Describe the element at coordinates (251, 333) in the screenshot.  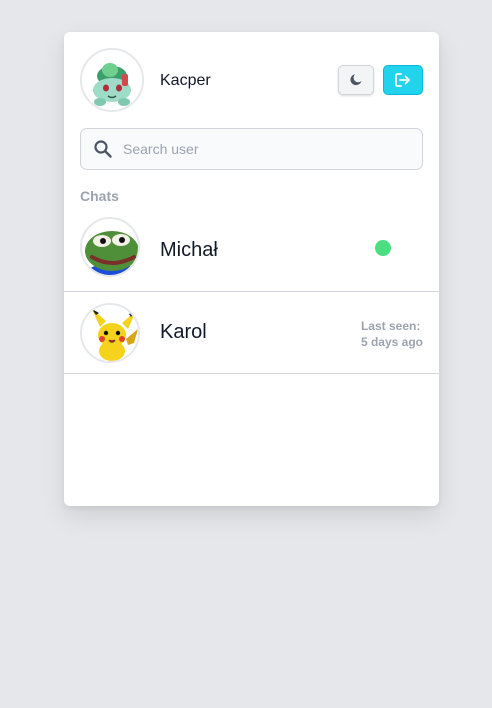
I see `chat-item-karol: Karol Last seen: 5 days ago` at that location.